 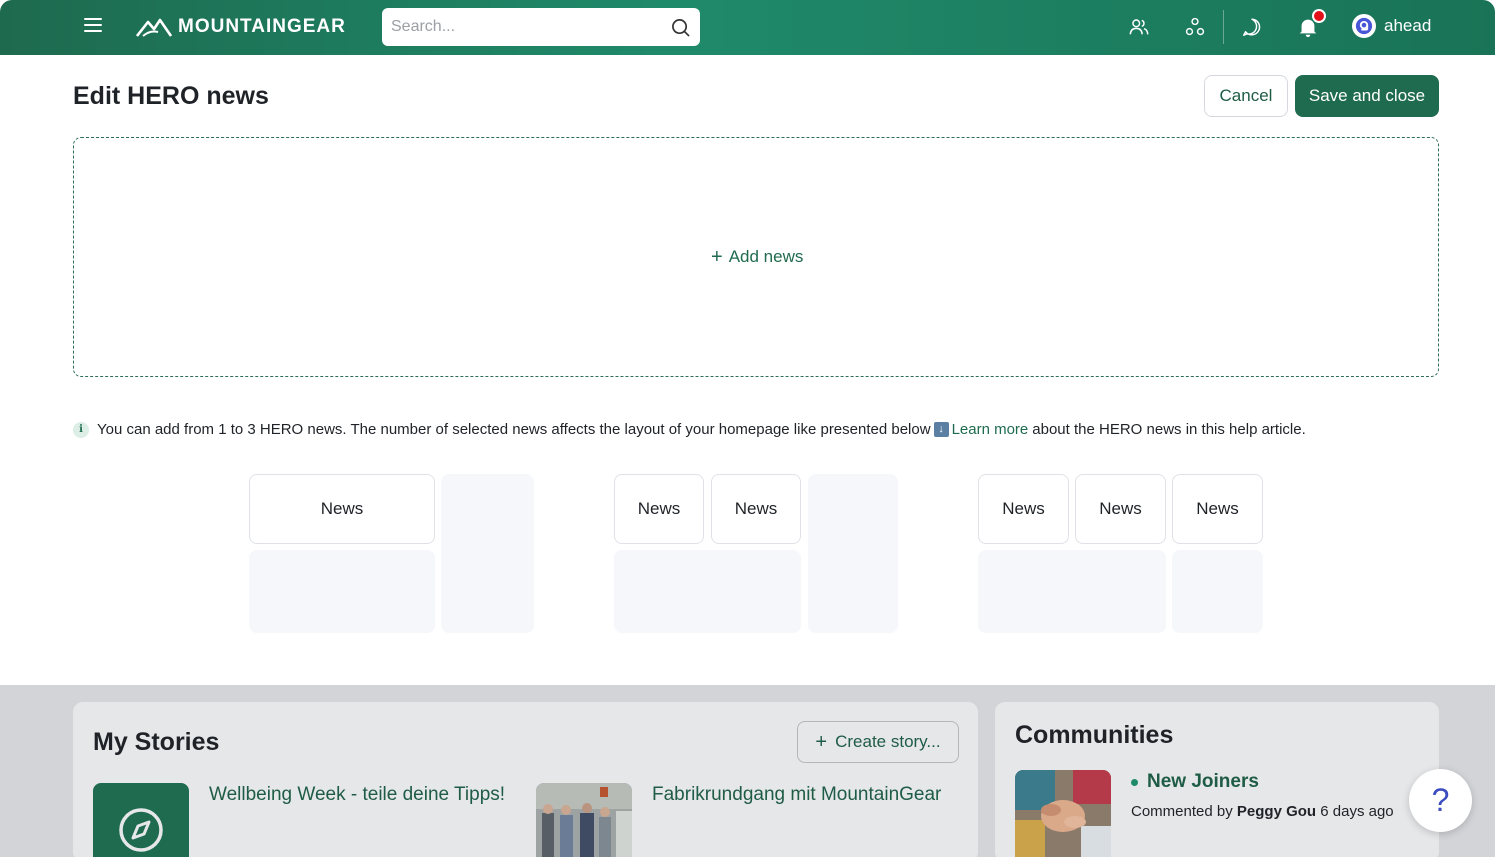 What do you see at coordinates (141, 830) in the screenshot?
I see `compass-icon` at bounding box center [141, 830].